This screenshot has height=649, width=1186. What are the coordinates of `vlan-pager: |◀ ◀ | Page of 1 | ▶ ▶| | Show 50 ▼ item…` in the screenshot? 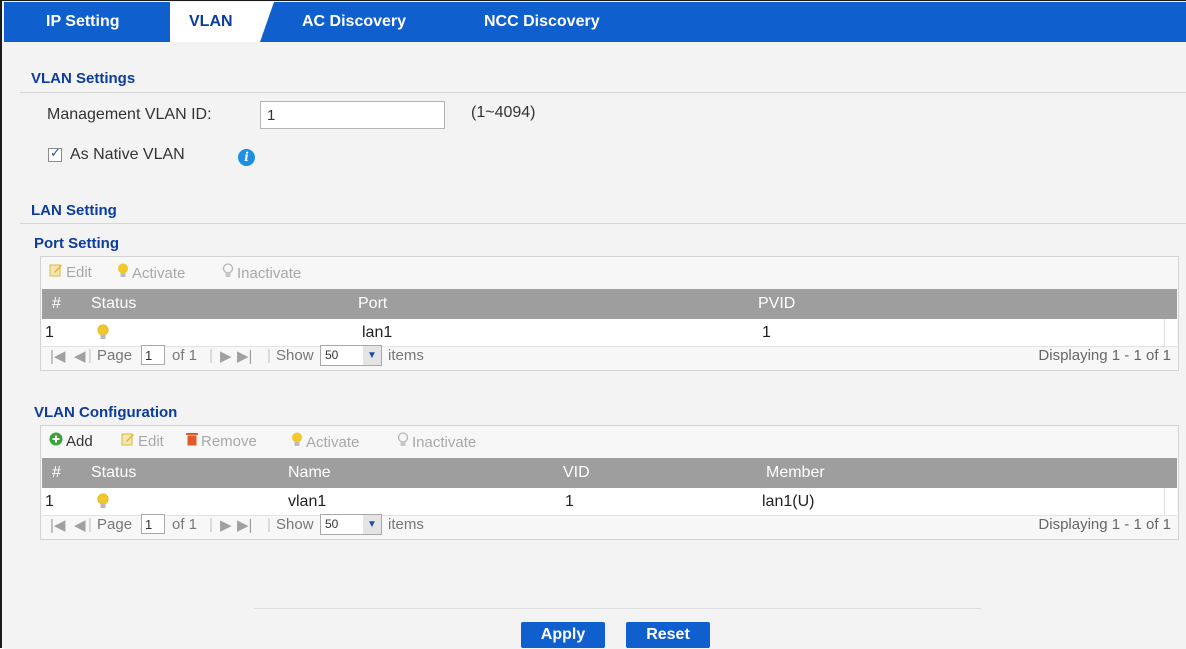 It's located at (609, 525).